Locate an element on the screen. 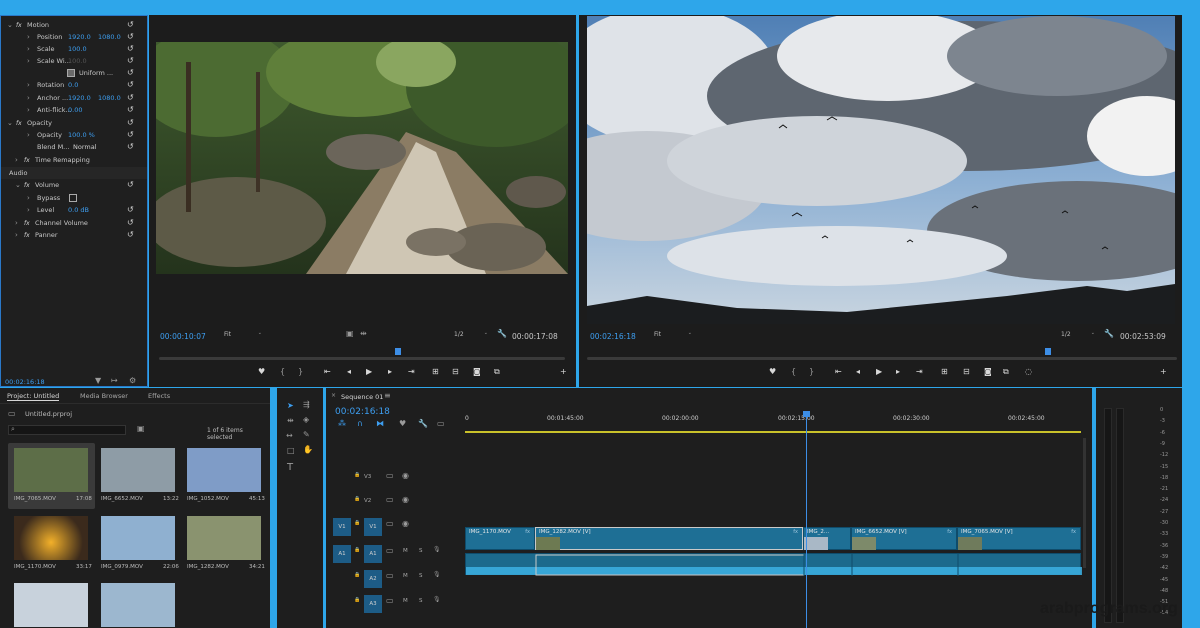 The height and width of the screenshot is (628, 1200). go-to-in-icon: ⇤ is located at coordinates (838, 372).